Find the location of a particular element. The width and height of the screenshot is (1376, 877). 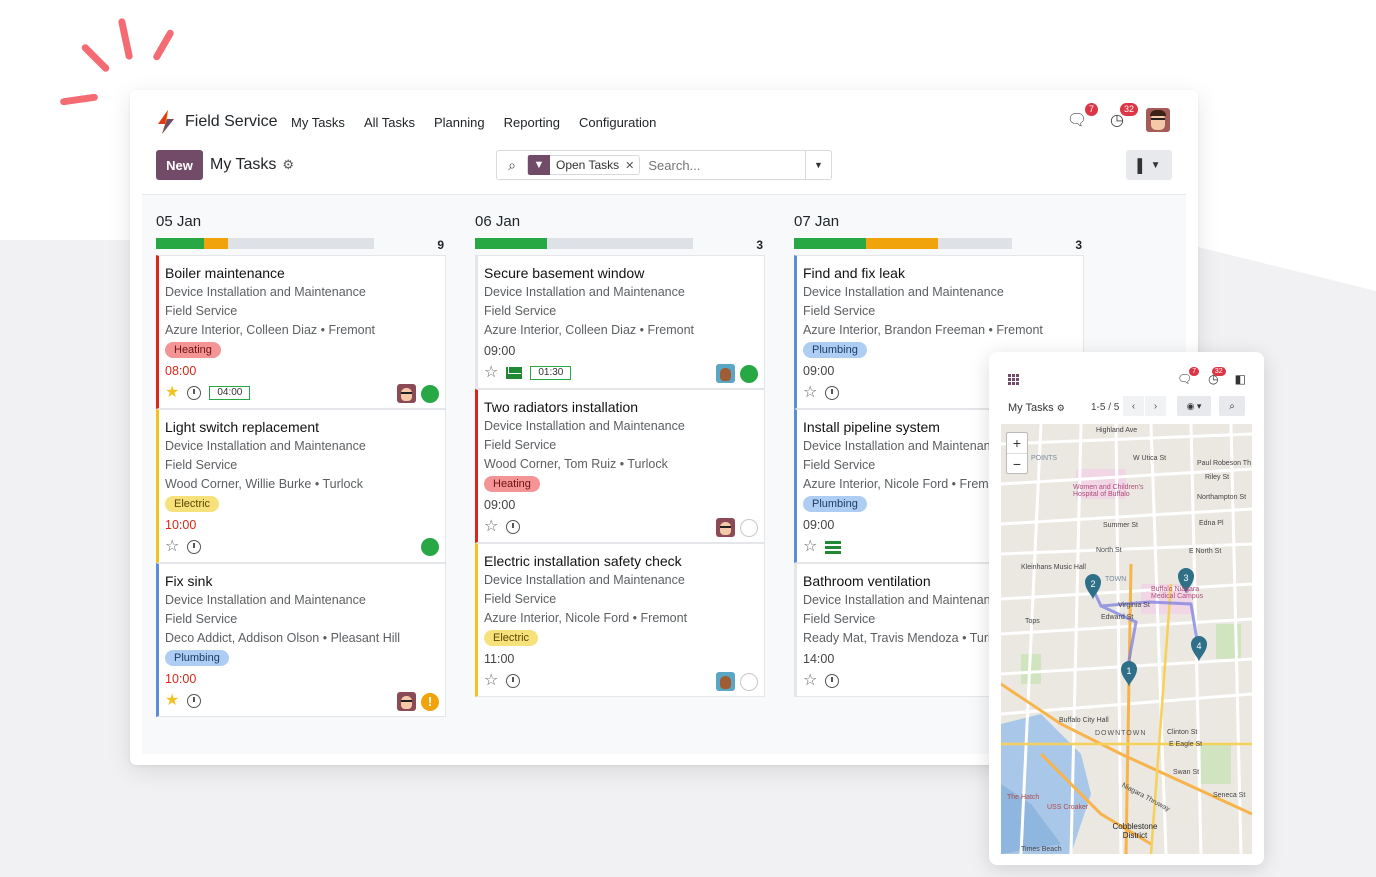

field-service-logo-icon is located at coordinates (166, 122).